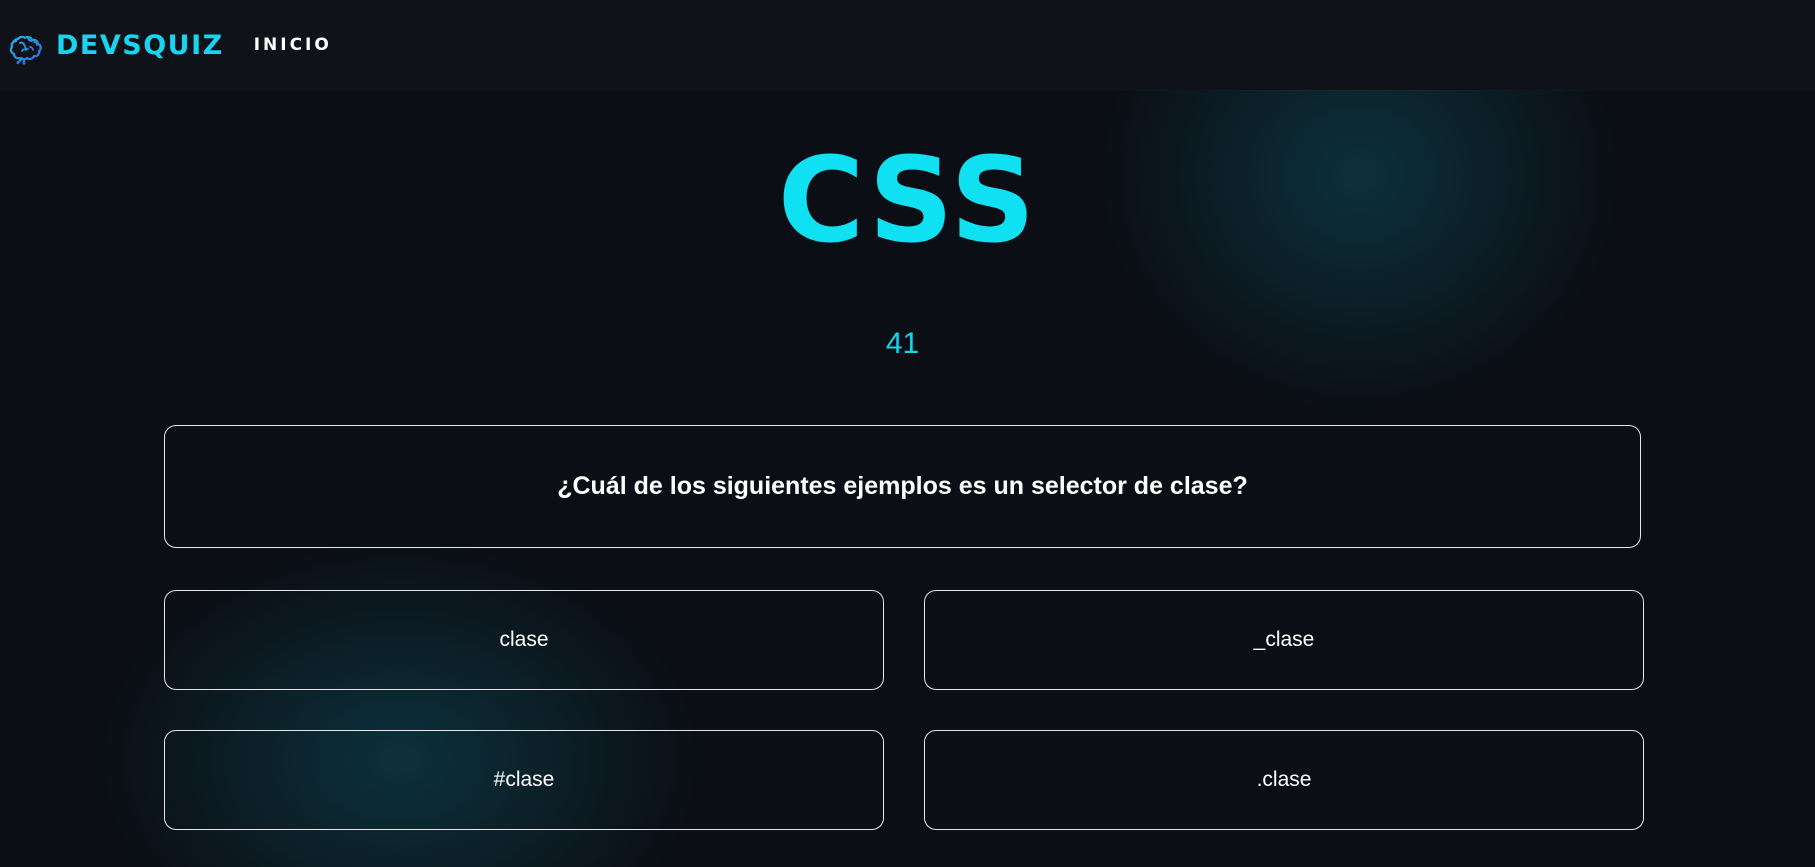  What do you see at coordinates (907, 45) in the screenshot?
I see `navbar: DEVSQUIZ INICIO` at bounding box center [907, 45].